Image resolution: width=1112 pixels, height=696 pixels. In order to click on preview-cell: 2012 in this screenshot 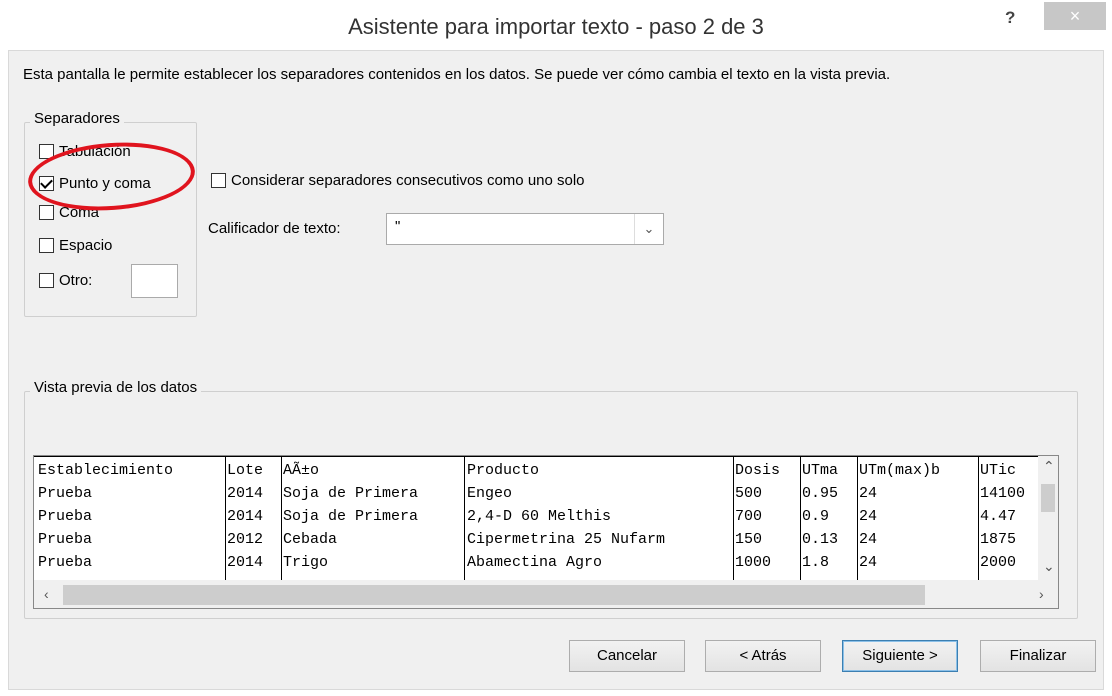, I will do `click(245, 539)`.